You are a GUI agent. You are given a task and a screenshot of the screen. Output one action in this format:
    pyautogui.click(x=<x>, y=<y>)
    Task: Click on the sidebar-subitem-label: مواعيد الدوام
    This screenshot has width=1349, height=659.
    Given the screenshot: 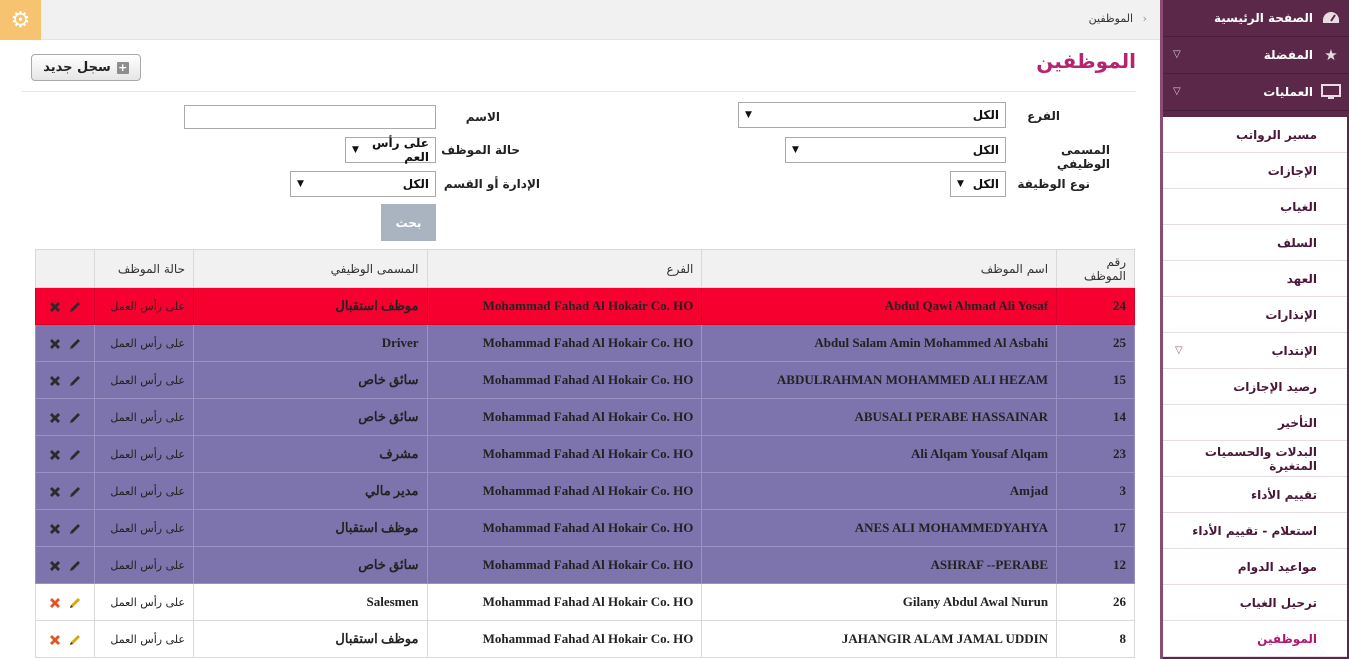 What is the action you would take?
    pyautogui.click(x=1277, y=566)
    